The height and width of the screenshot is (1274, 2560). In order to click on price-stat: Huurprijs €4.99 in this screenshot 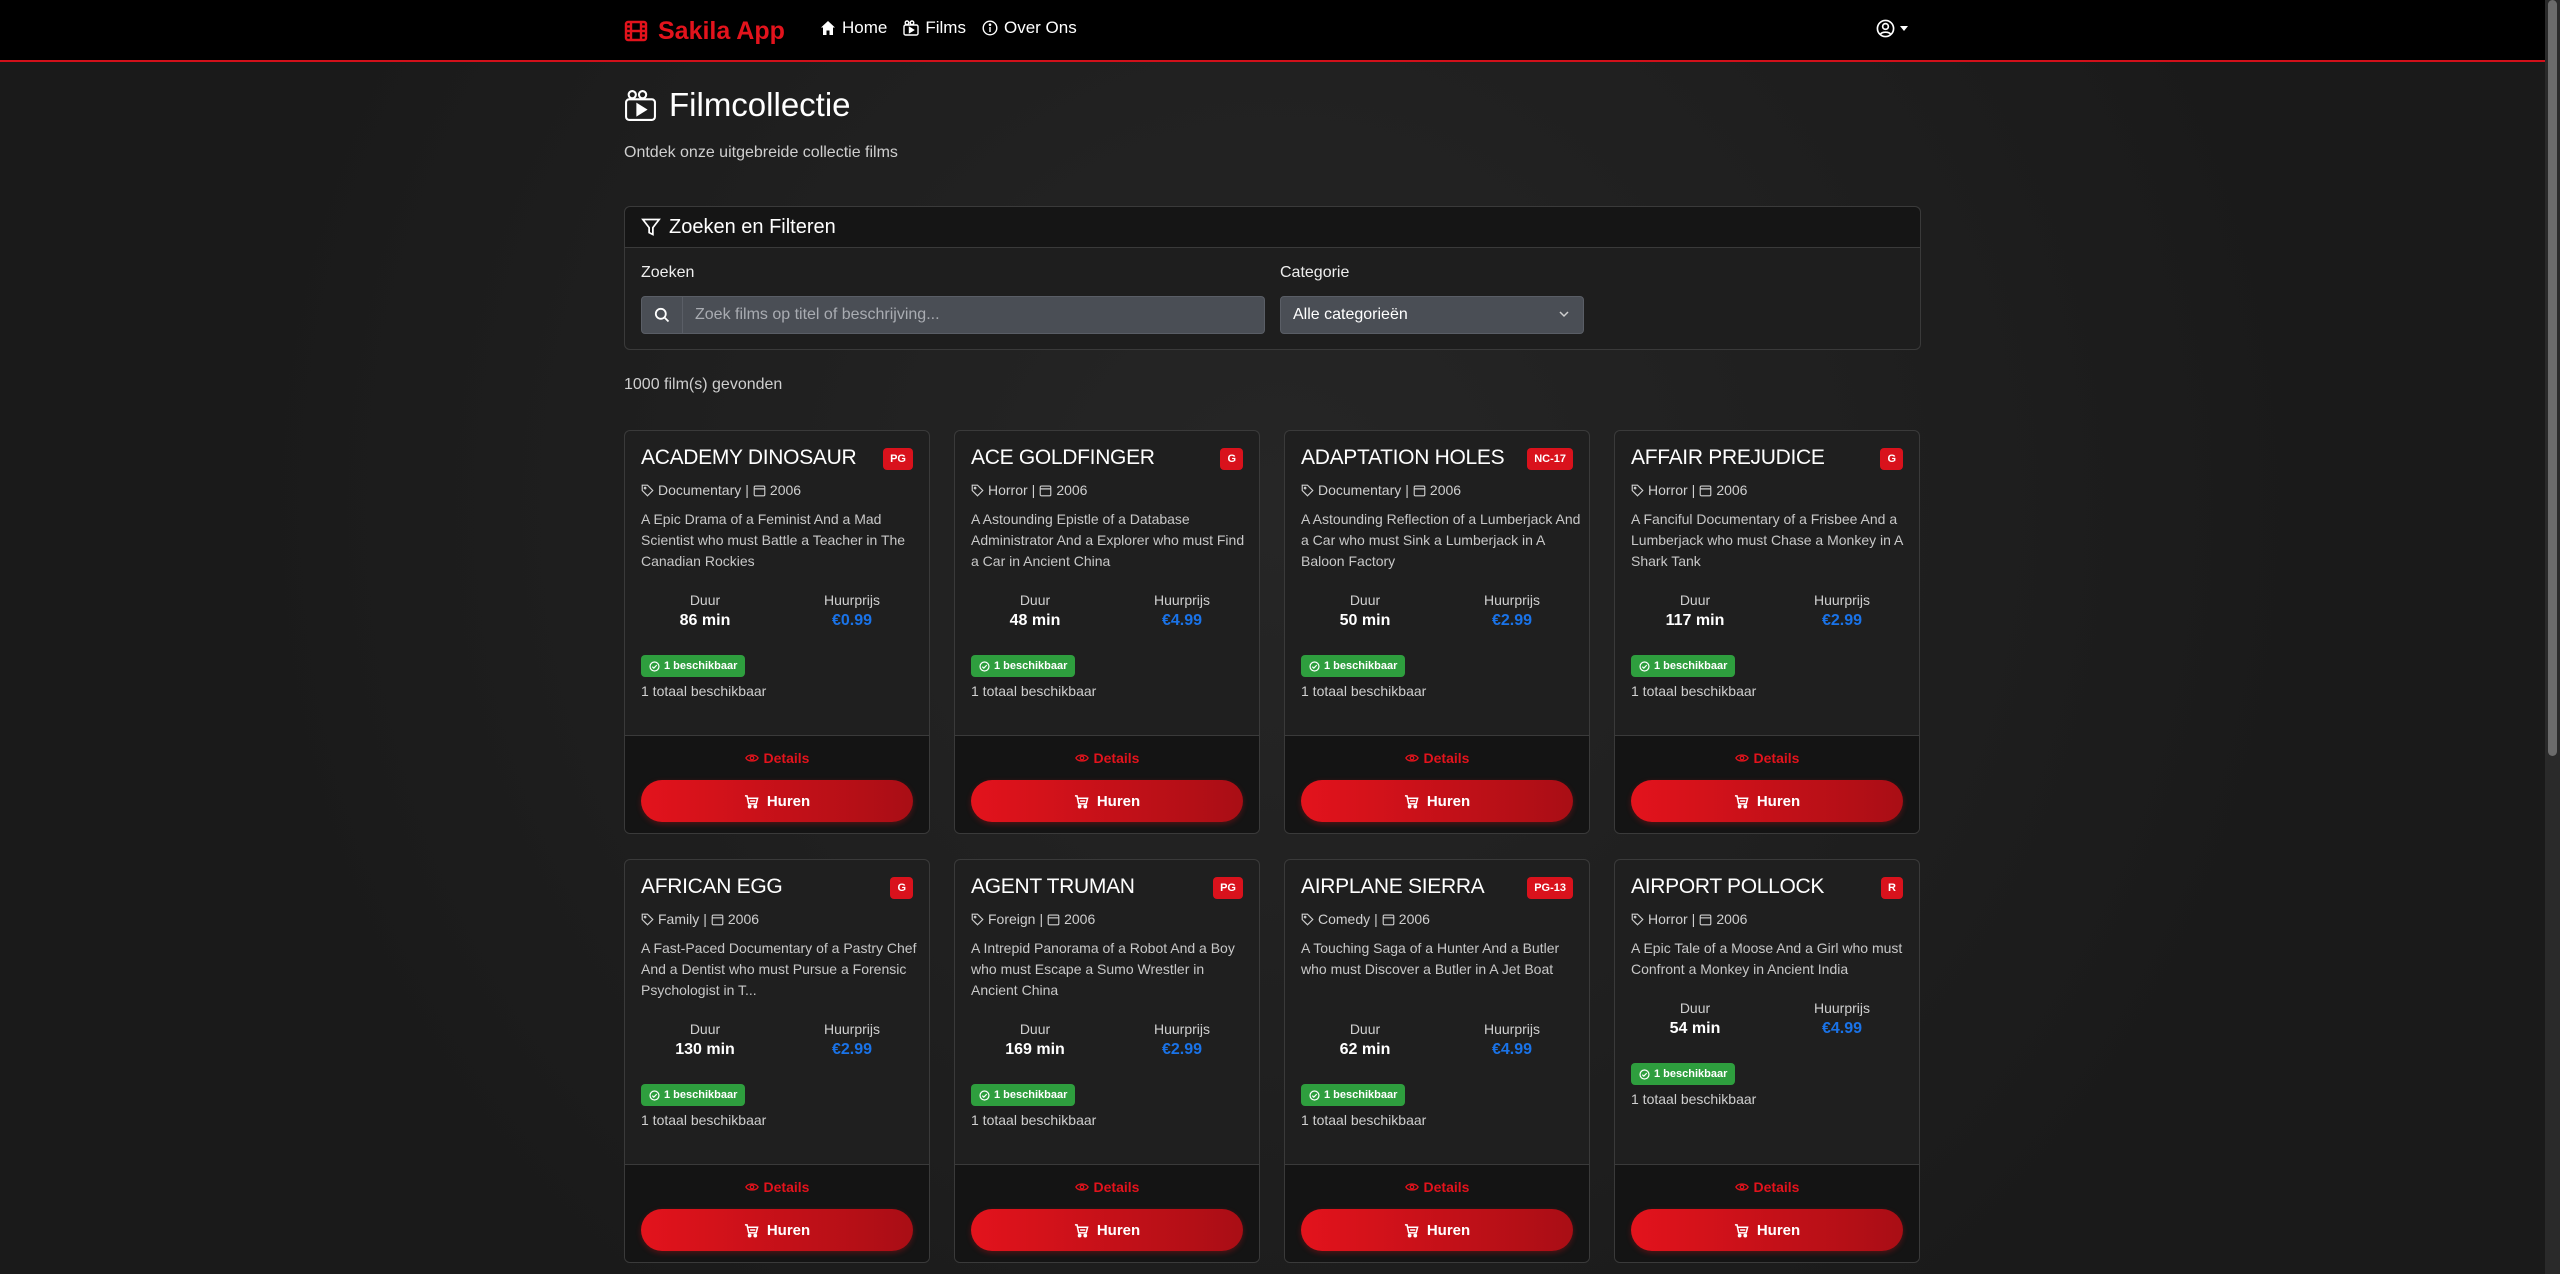, I will do `click(1842, 1019)`.